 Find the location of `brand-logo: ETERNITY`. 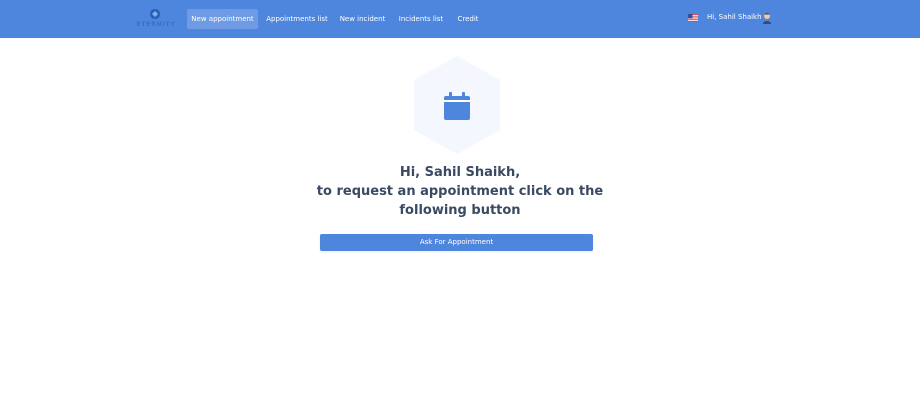

brand-logo: ETERNITY is located at coordinates (156, 20).